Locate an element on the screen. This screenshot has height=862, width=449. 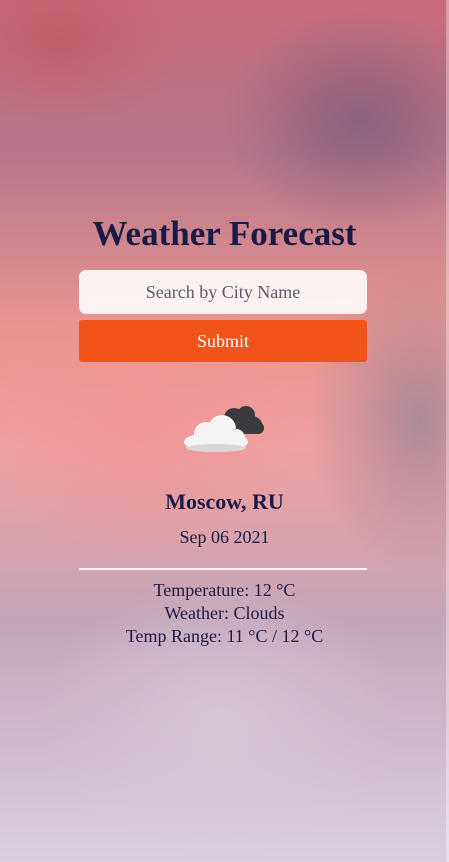
weather-condition-text: Weather: Clouds is located at coordinates (224, 613).